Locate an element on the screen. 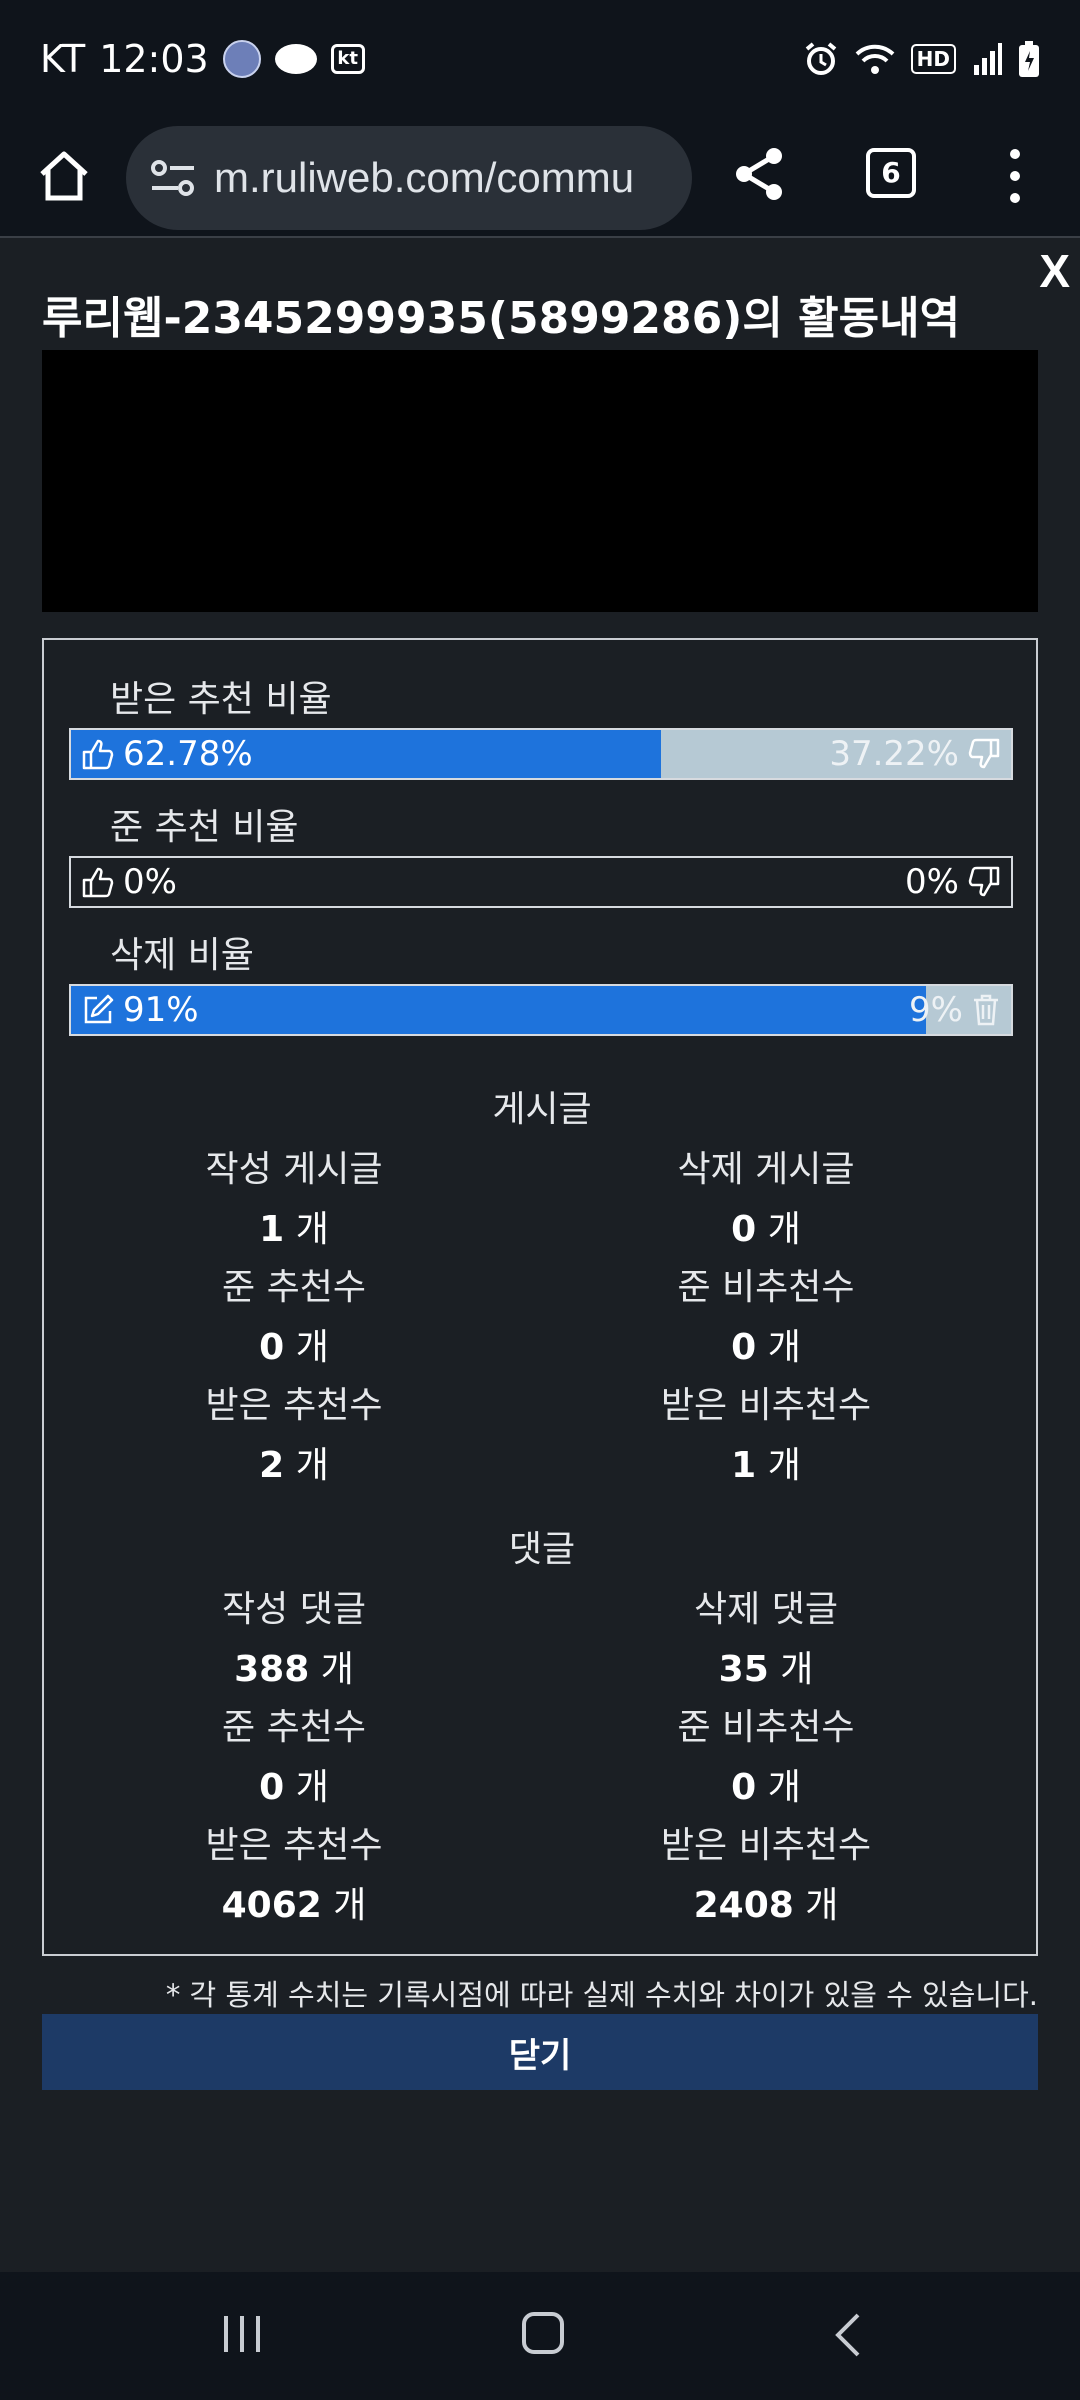 The image size is (1080, 2400). url-text: m.ruliweb.com/commu is located at coordinates (424, 177).